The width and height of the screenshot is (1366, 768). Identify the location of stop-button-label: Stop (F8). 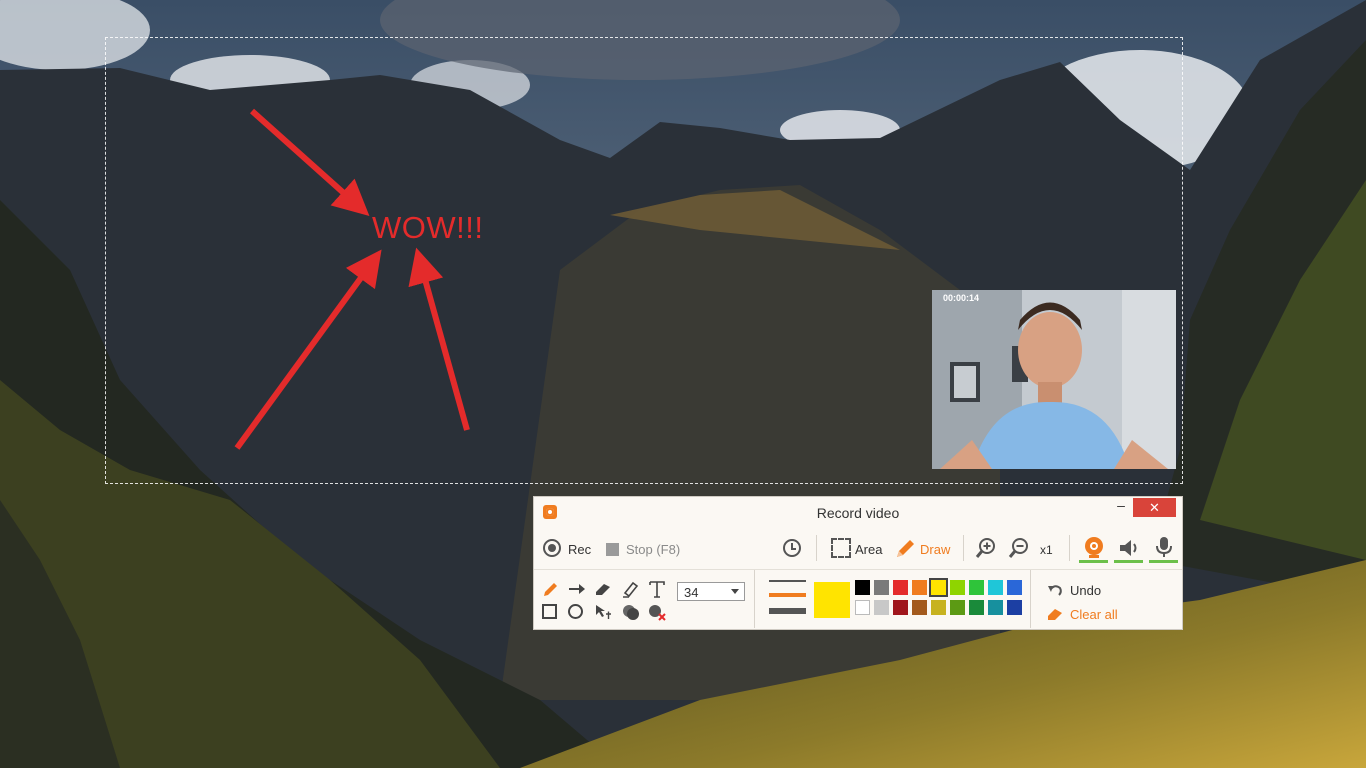
(653, 549).